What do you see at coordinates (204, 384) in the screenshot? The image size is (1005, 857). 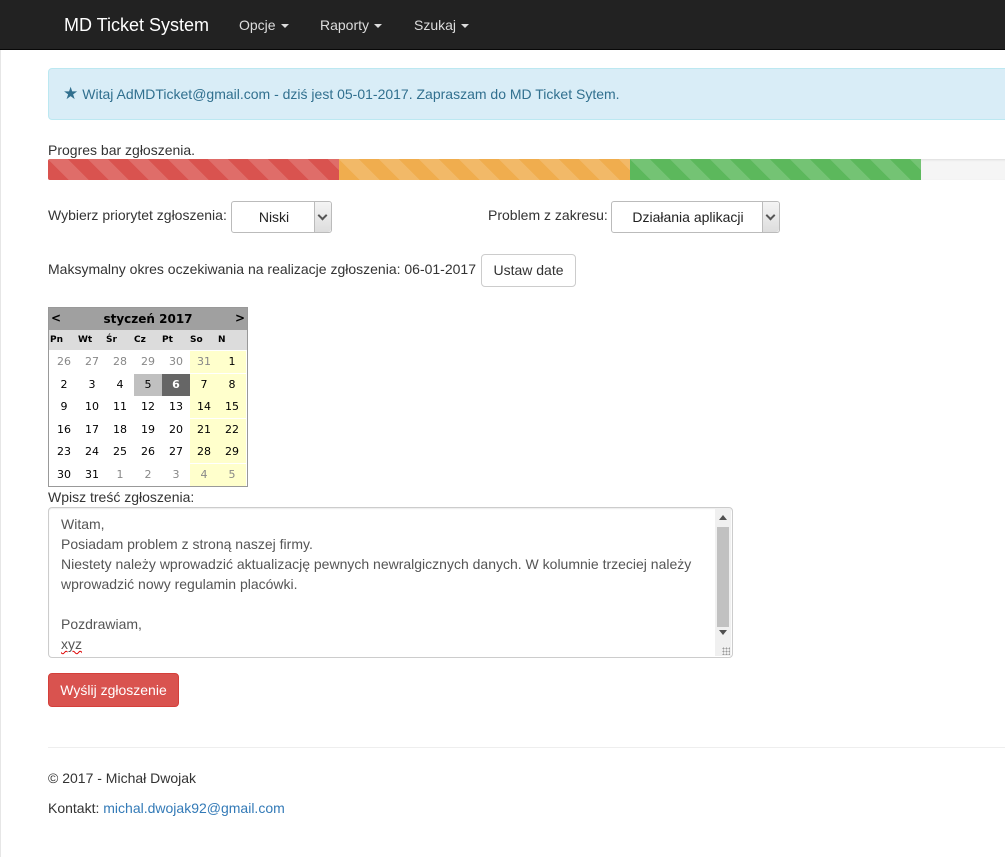 I see `calendar-day: 7` at bounding box center [204, 384].